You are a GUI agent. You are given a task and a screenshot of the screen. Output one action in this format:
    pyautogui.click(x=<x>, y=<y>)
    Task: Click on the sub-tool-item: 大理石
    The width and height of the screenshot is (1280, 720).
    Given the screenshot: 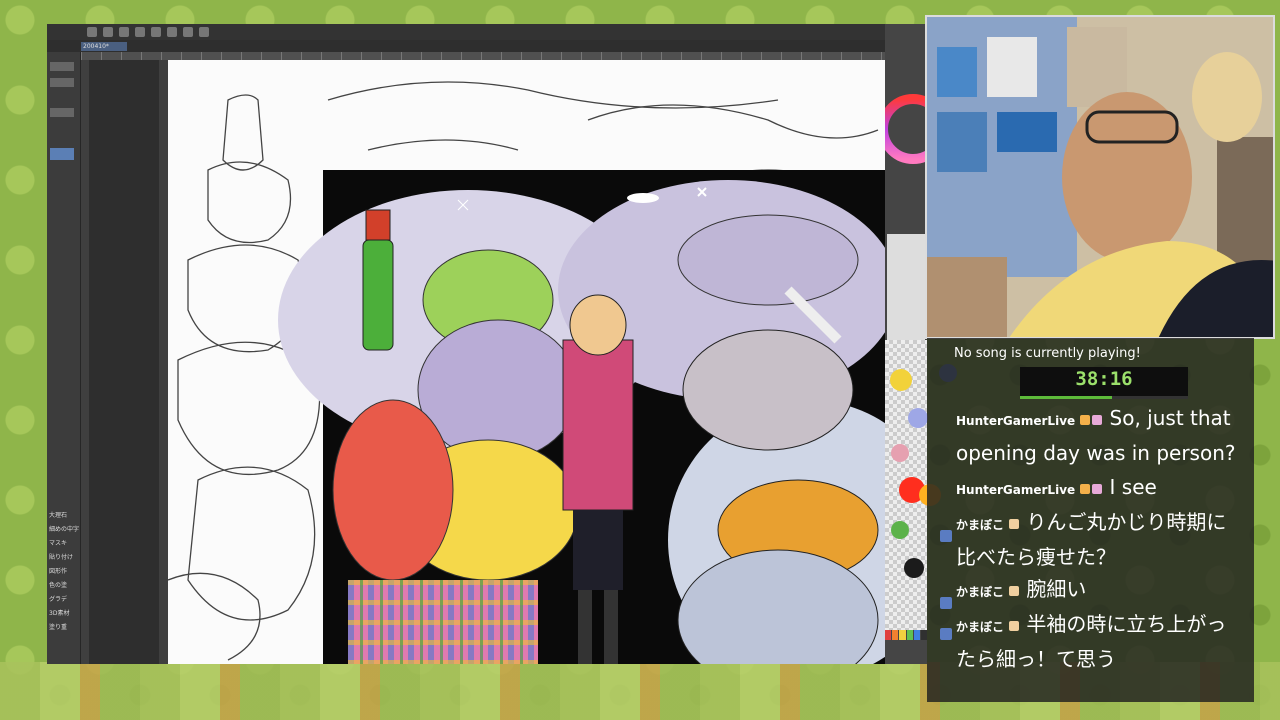 What is the action you would take?
    pyautogui.click(x=58, y=515)
    